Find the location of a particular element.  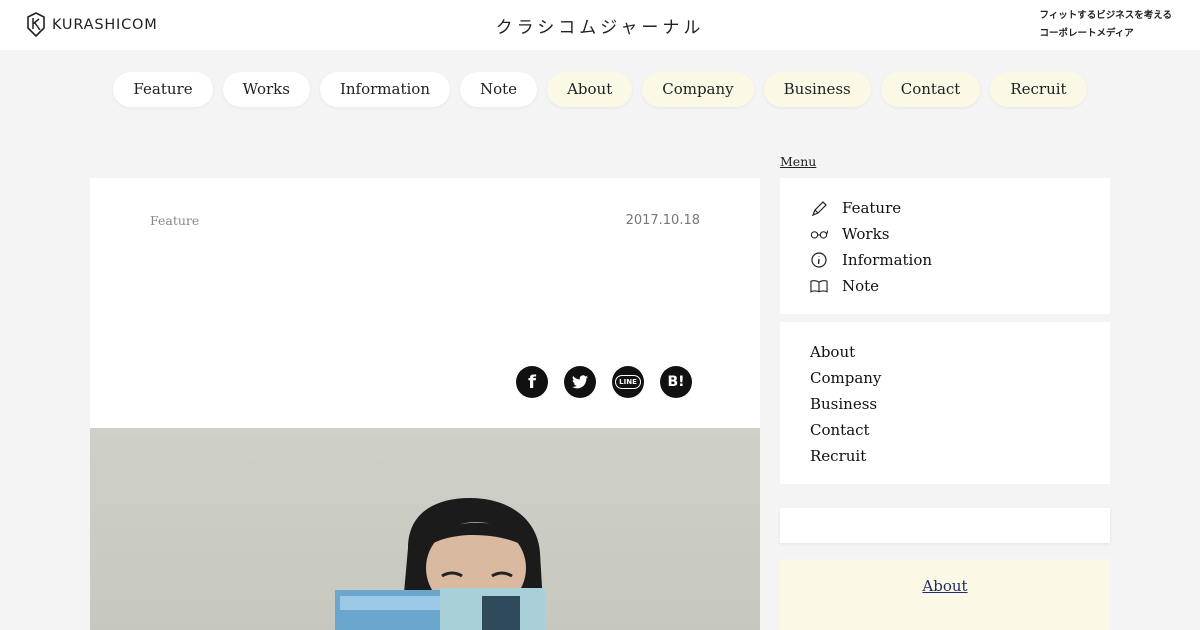

sidebar-item-feature: Feature is located at coordinates (863, 208).